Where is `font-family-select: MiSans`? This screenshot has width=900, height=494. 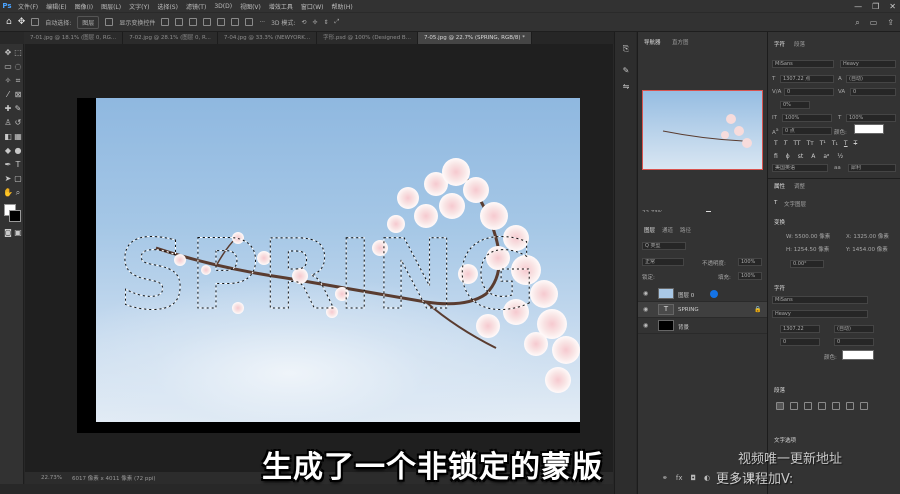 font-family-select: MiSans is located at coordinates (803, 64).